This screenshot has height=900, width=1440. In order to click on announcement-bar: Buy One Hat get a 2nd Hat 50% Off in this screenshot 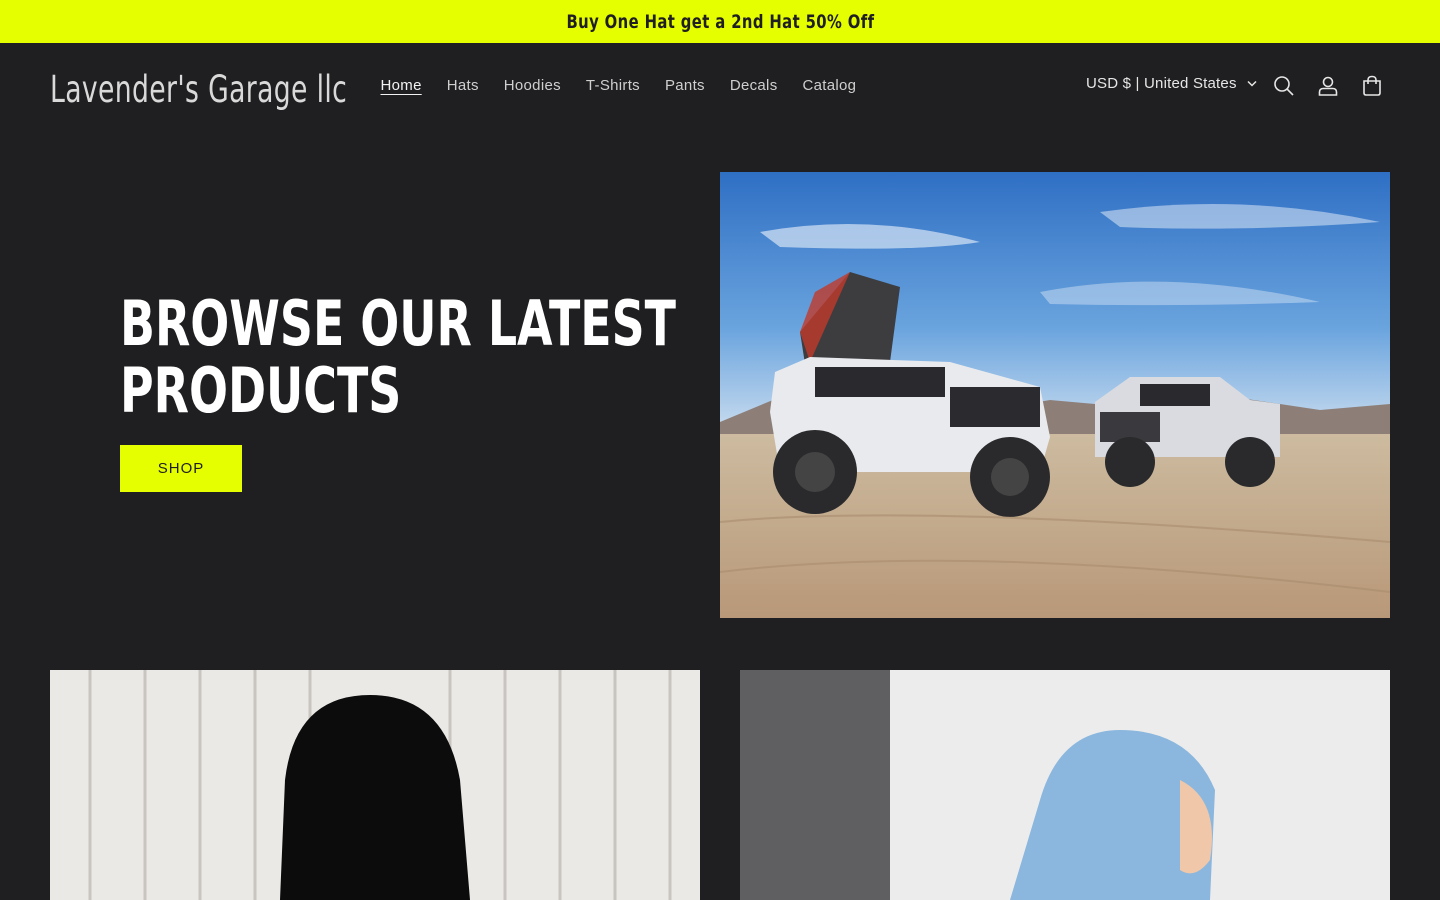, I will do `click(720, 21)`.